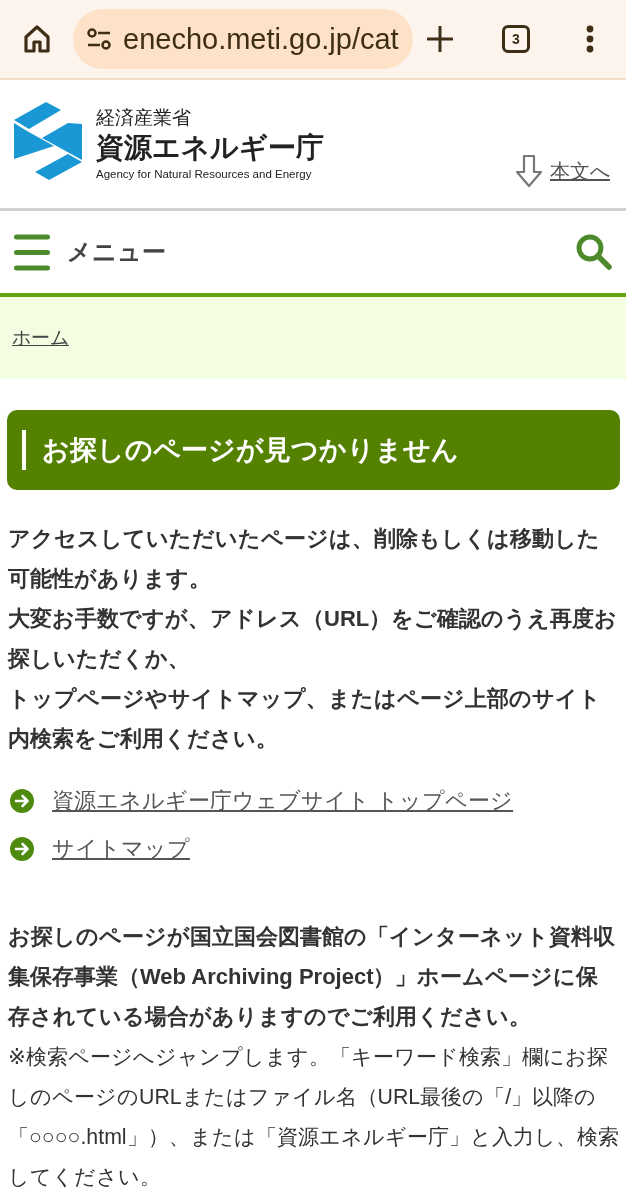  I want to click on plus-icon, so click(440, 39).